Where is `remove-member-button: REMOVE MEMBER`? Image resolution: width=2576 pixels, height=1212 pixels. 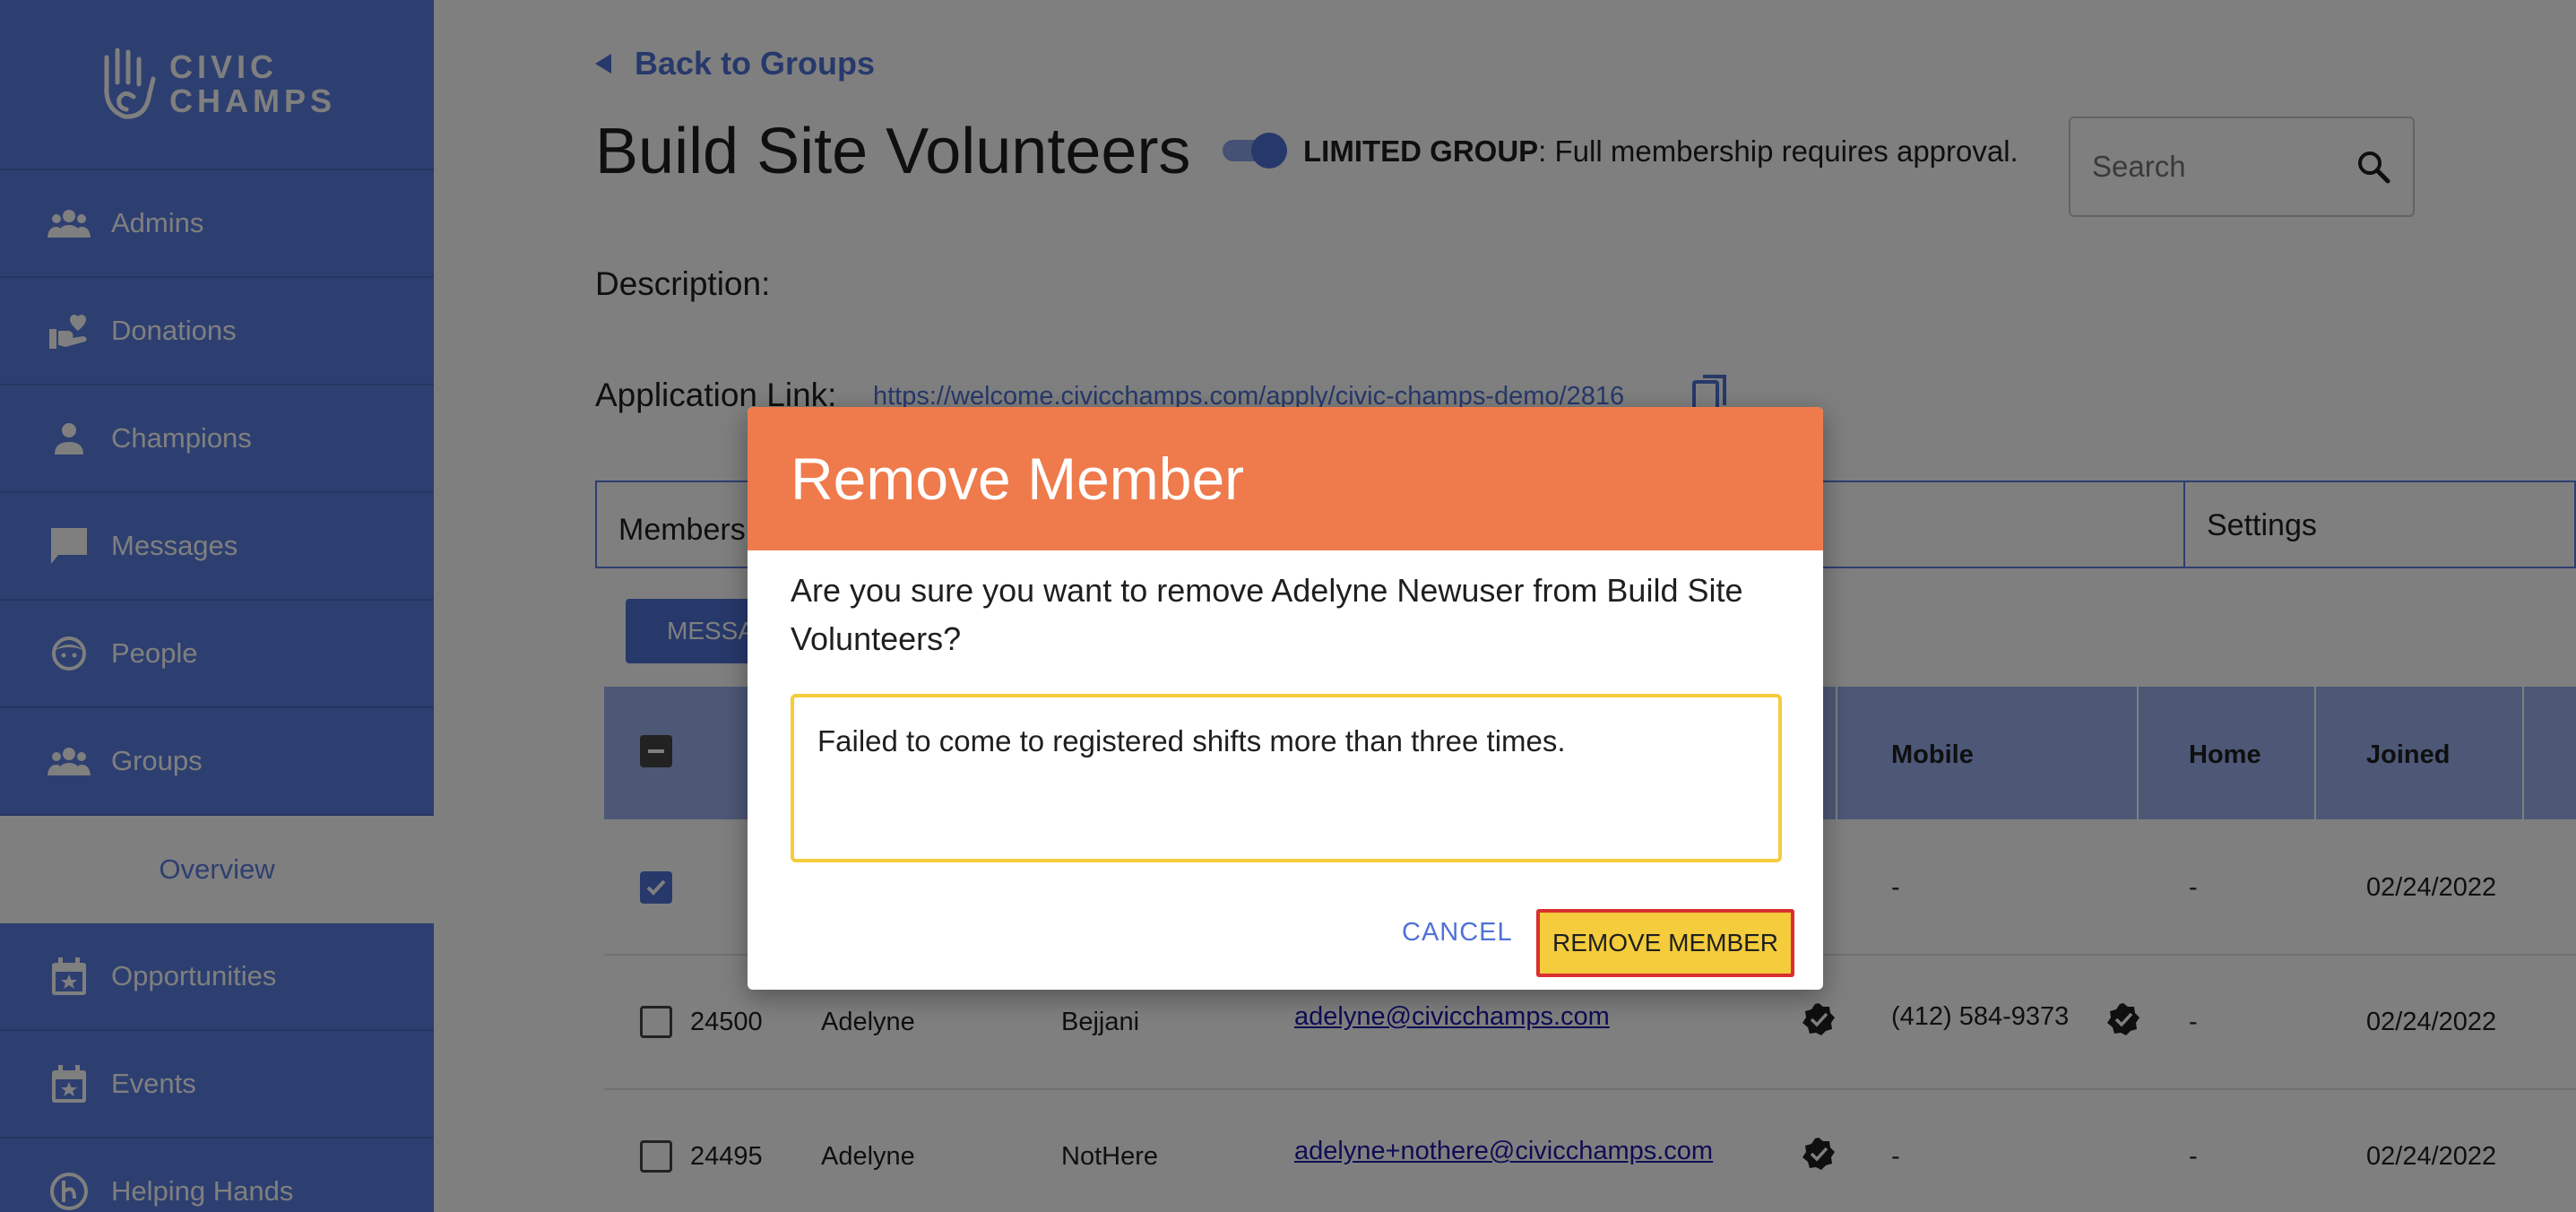
remove-member-button: REMOVE MEMBER is located at coordinates (1665, 943).